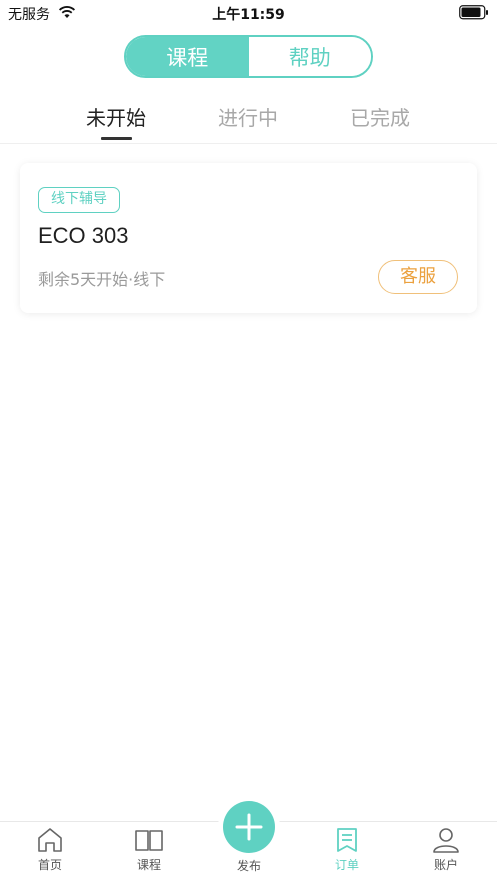 This screenshot has height=883, width=497. Describe the element at coordinates (446, 840) in the screenshot. I see `user-icon` at that location.